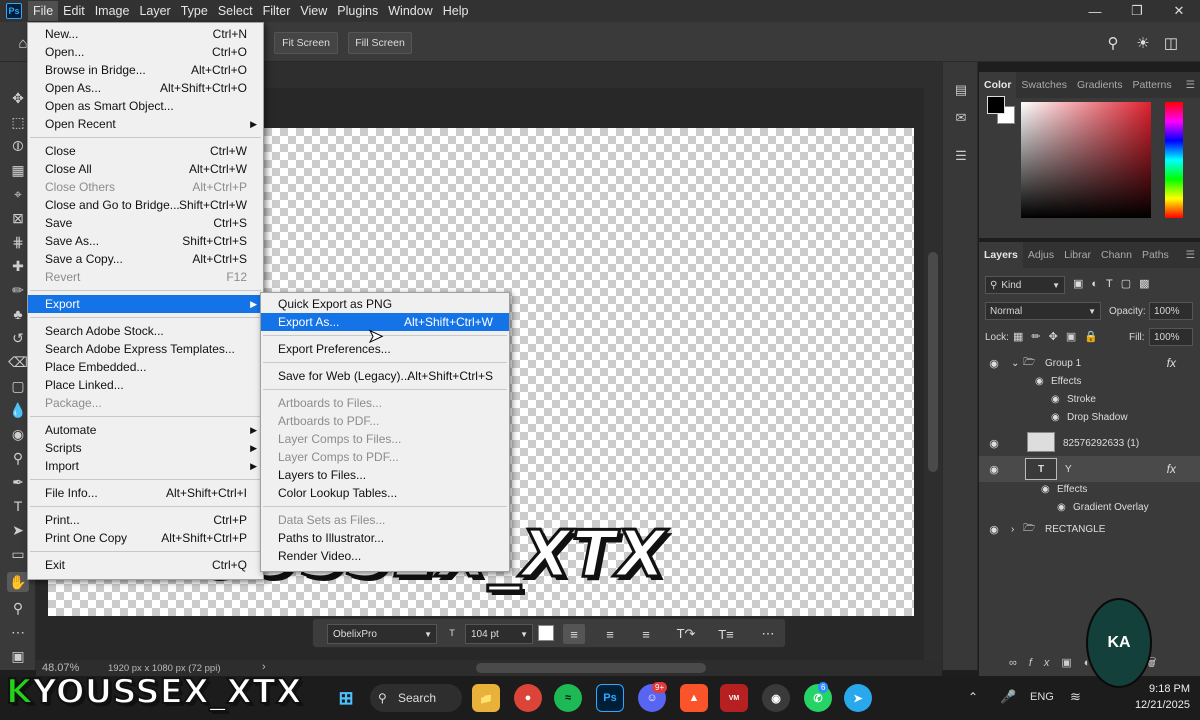 Image resolution: width=1200 pixels, height=720 pixels. Describe the element at coordinates (1015, 363) in the screenshot. I see `chevron-down-icon: ⌄` at that location.